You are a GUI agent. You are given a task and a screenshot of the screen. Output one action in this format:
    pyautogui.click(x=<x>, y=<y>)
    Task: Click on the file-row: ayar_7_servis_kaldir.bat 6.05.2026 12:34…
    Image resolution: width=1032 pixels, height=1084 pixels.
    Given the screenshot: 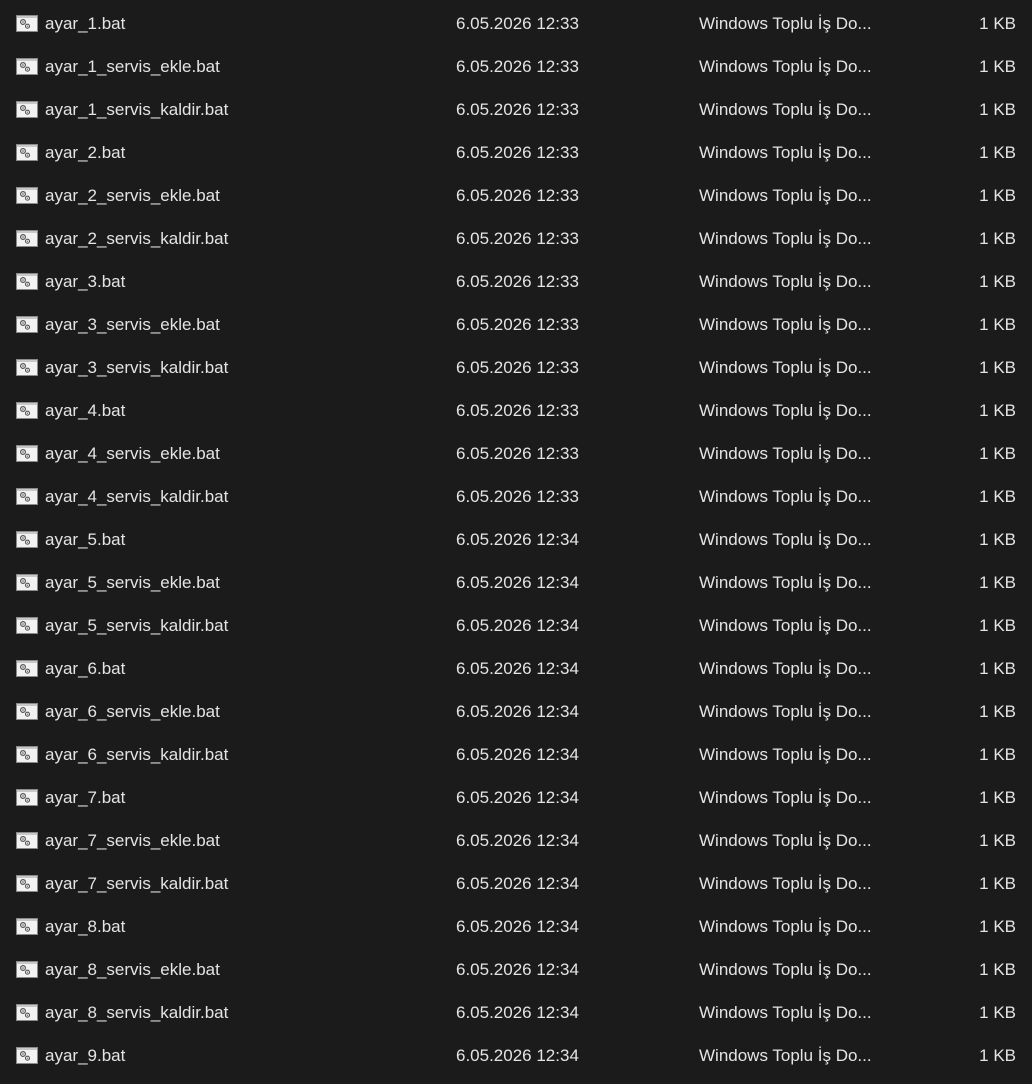 What is the action you would take?
    pyautogui.click(x=516, y=883)
    